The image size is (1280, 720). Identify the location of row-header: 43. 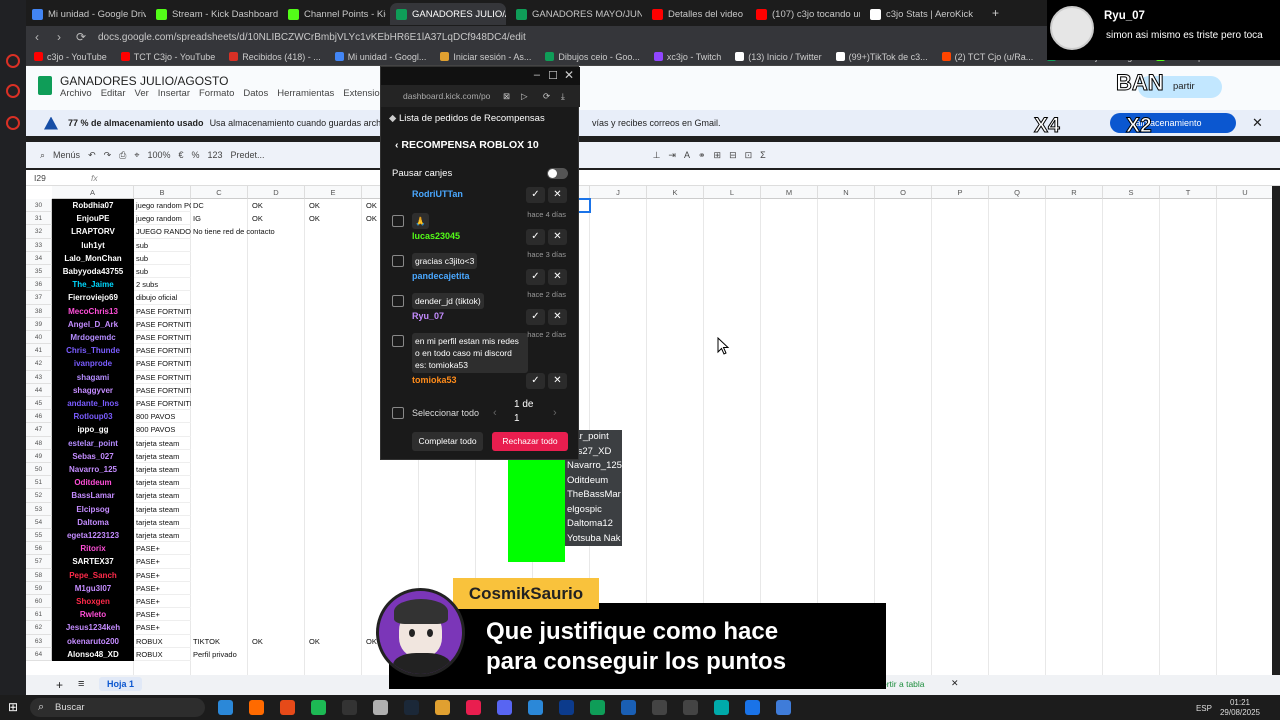
(39, 377).